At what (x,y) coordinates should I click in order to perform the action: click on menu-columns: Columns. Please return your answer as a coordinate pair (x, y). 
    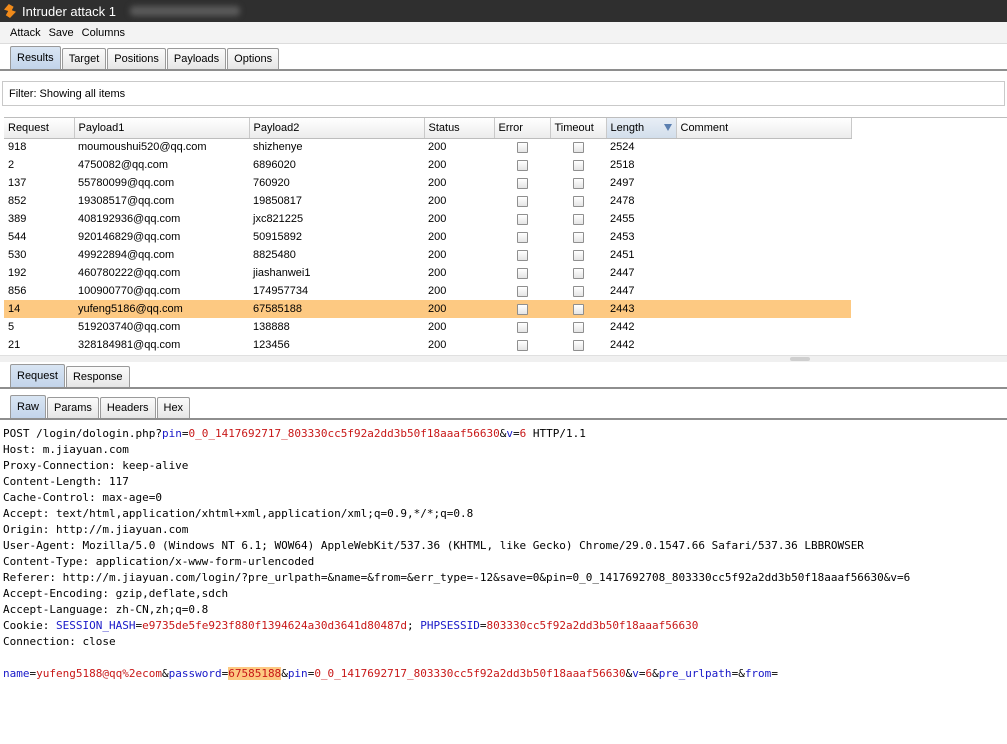
    Looking at the image, I should click on (103, 33).